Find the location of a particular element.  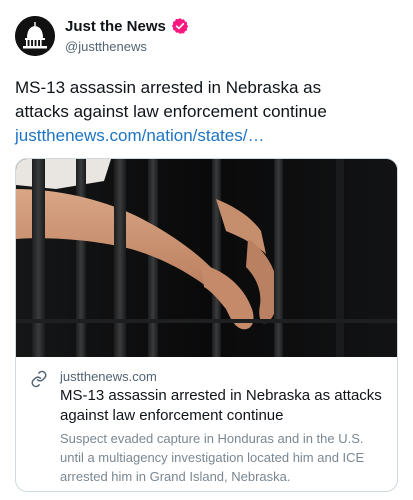

capitol-dome-icon is located at coordinates (35, 36).